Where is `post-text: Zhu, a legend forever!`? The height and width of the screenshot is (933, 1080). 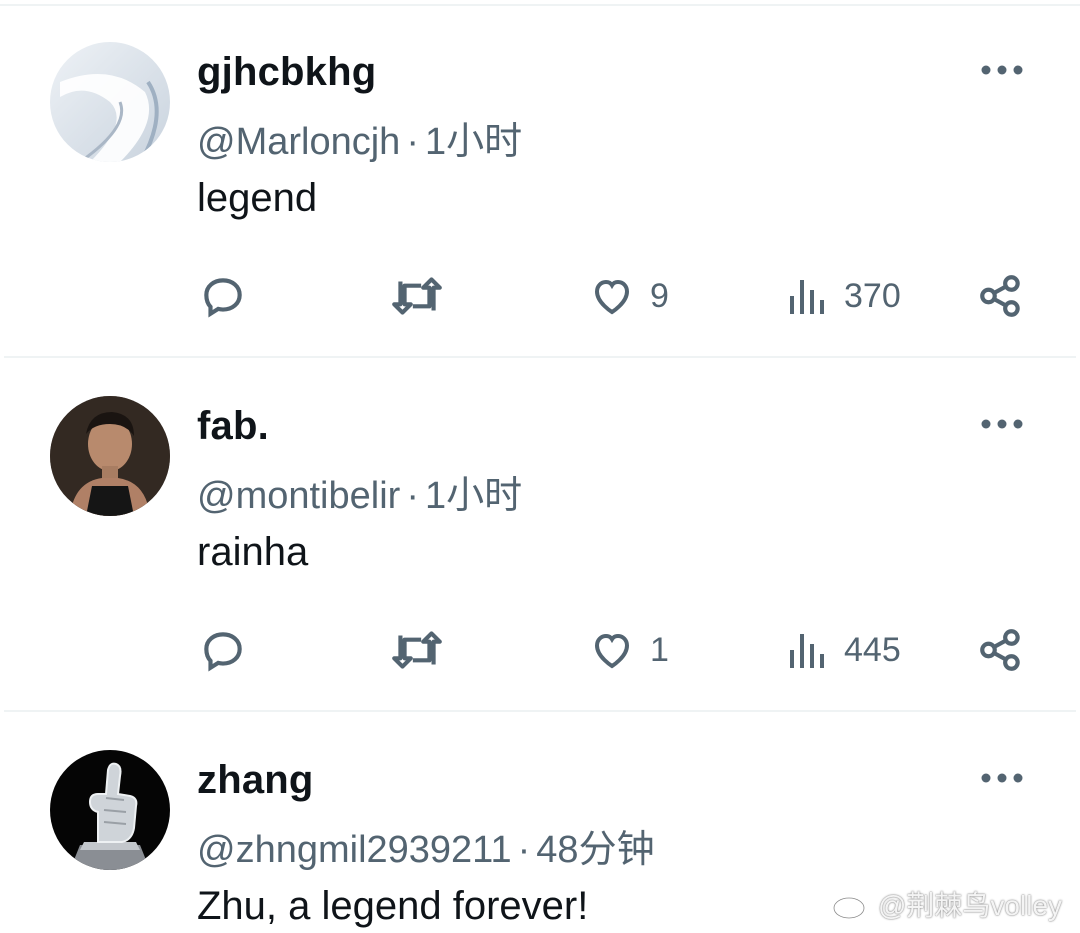 post-text: Zhu, a legend forever! is located at coordinates (393, 906).